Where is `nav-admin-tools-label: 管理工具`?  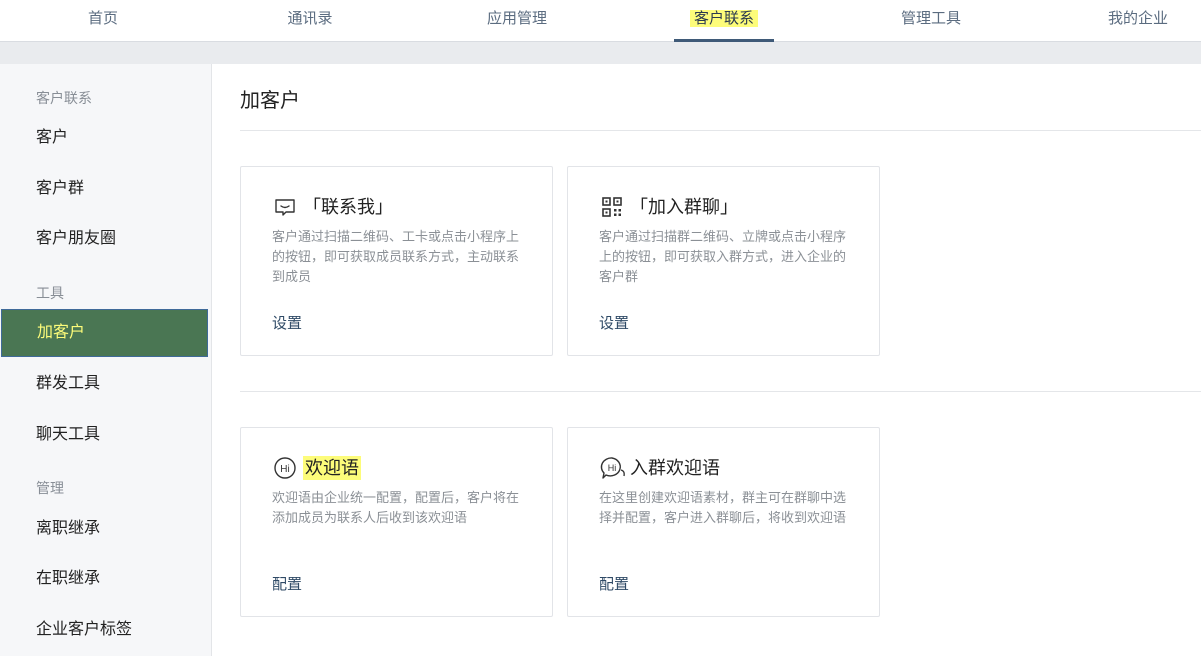 nav-admin-tools-label: 管理工具 is located at coordinates (930, 18).